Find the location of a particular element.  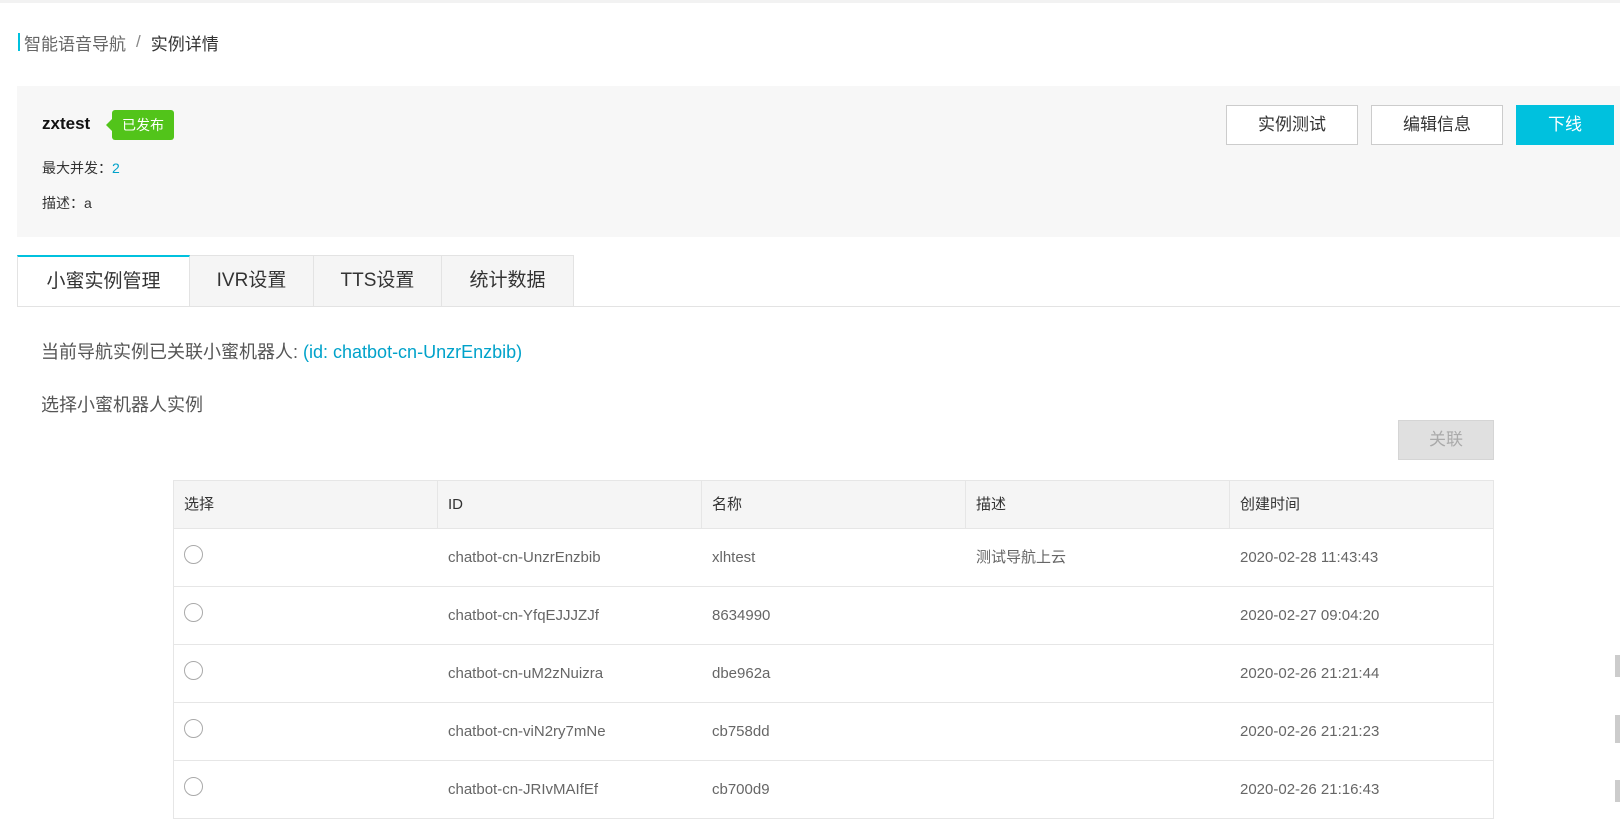

id-cell: chatbot-cn-uM2zNuizra is located at coordinates (526, 673).